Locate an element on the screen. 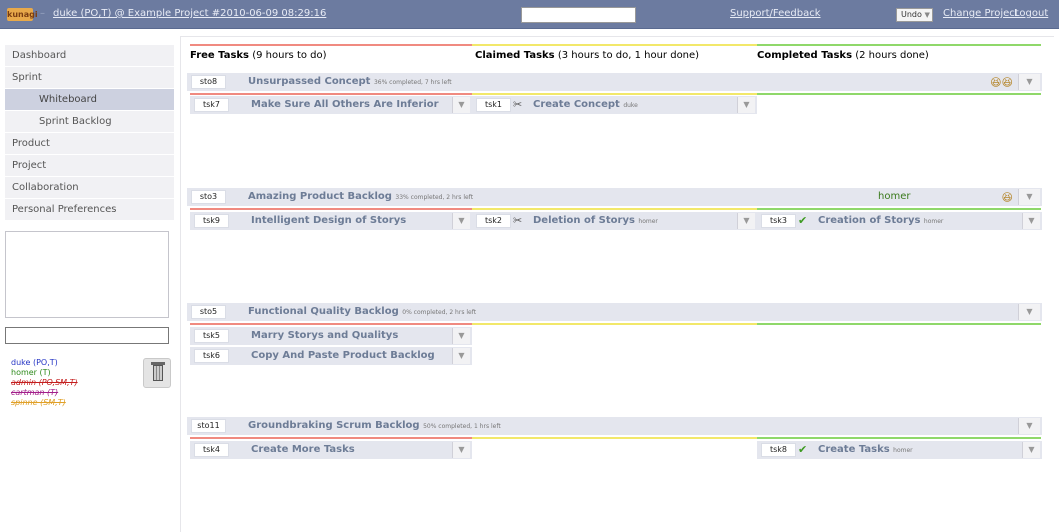  logout-link: Logout is located at coordinates (1031, 13).